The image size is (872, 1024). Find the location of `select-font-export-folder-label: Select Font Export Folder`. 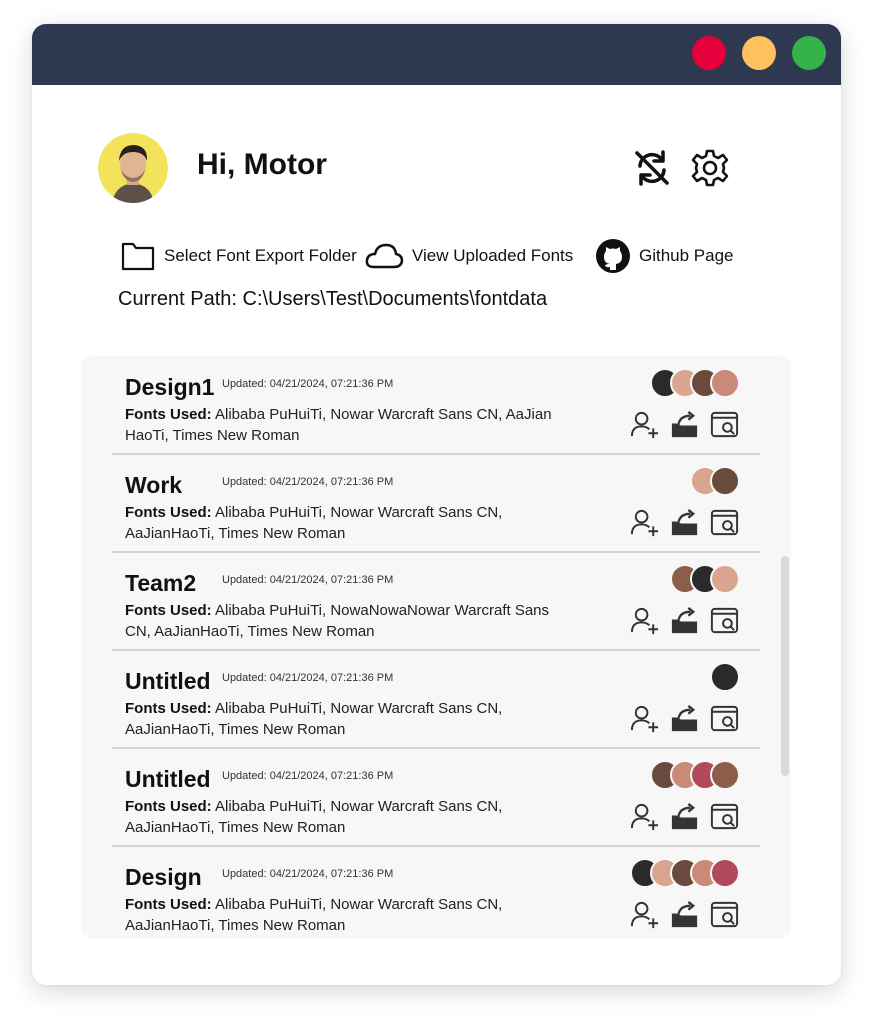

select-font-export-folder-label: Select Font Export Folder is located at coordinates (260, 255).